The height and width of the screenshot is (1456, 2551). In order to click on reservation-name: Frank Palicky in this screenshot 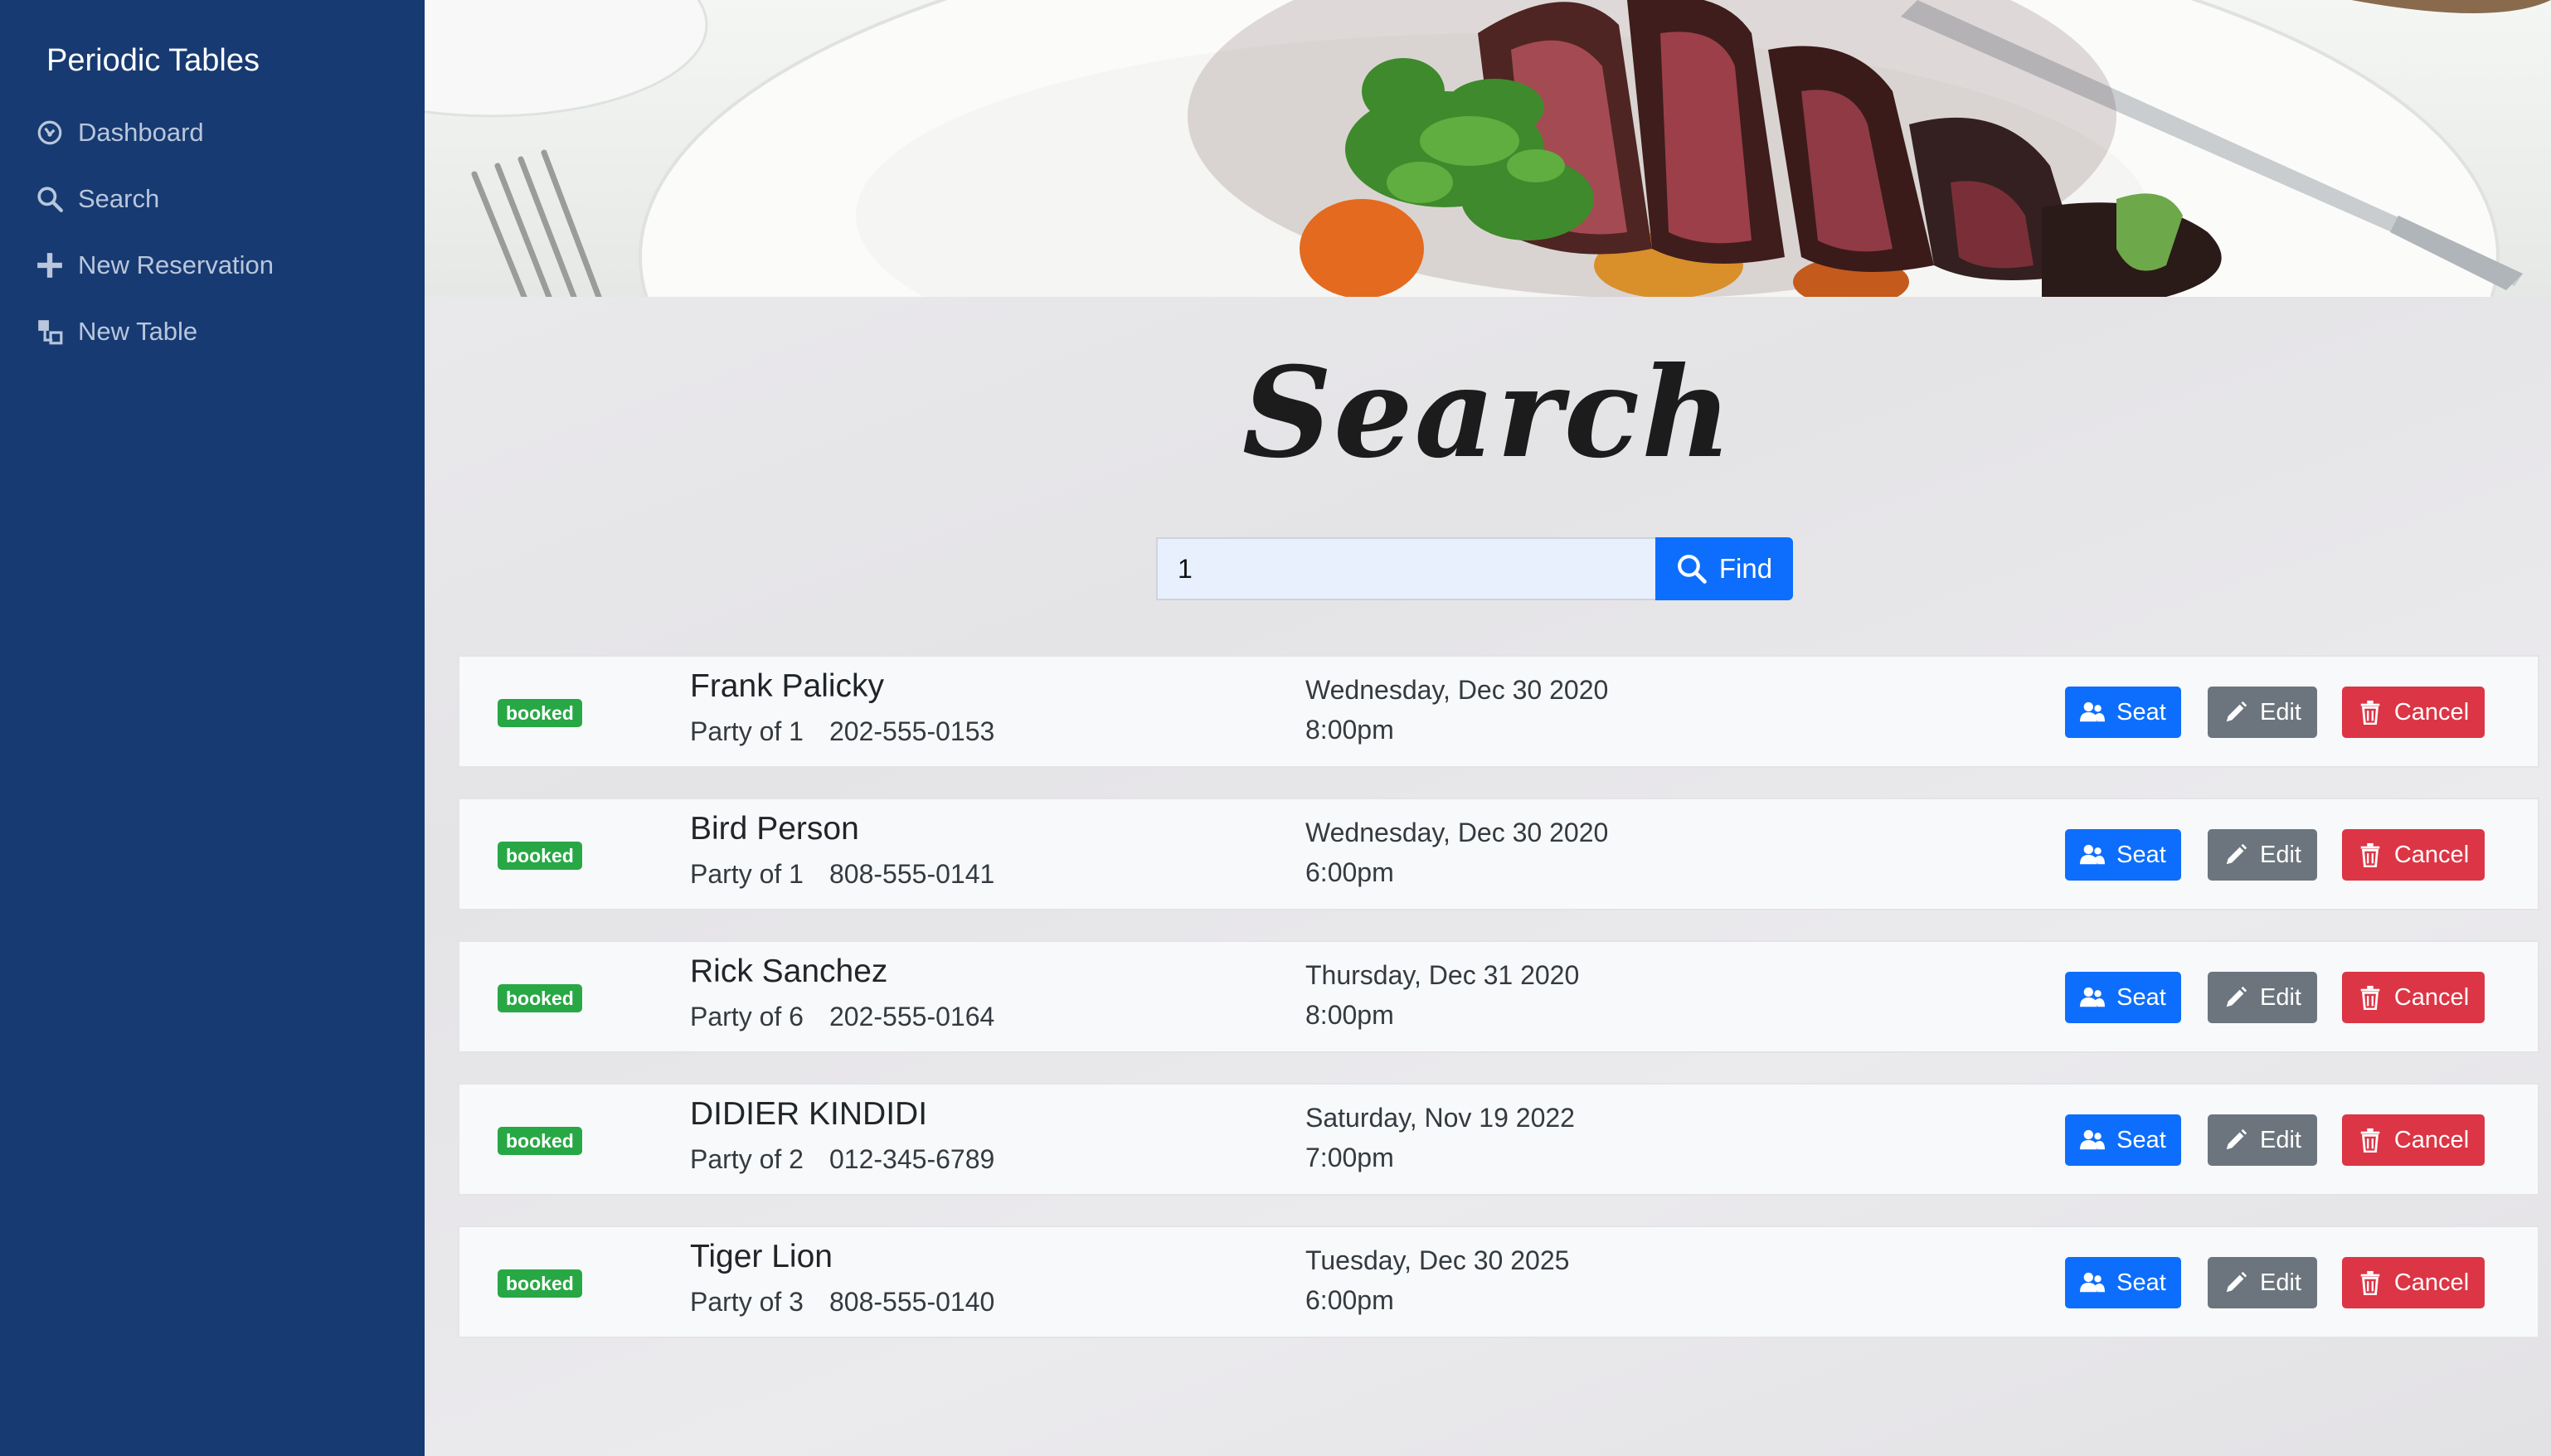, I will do `click(787, 686)`.